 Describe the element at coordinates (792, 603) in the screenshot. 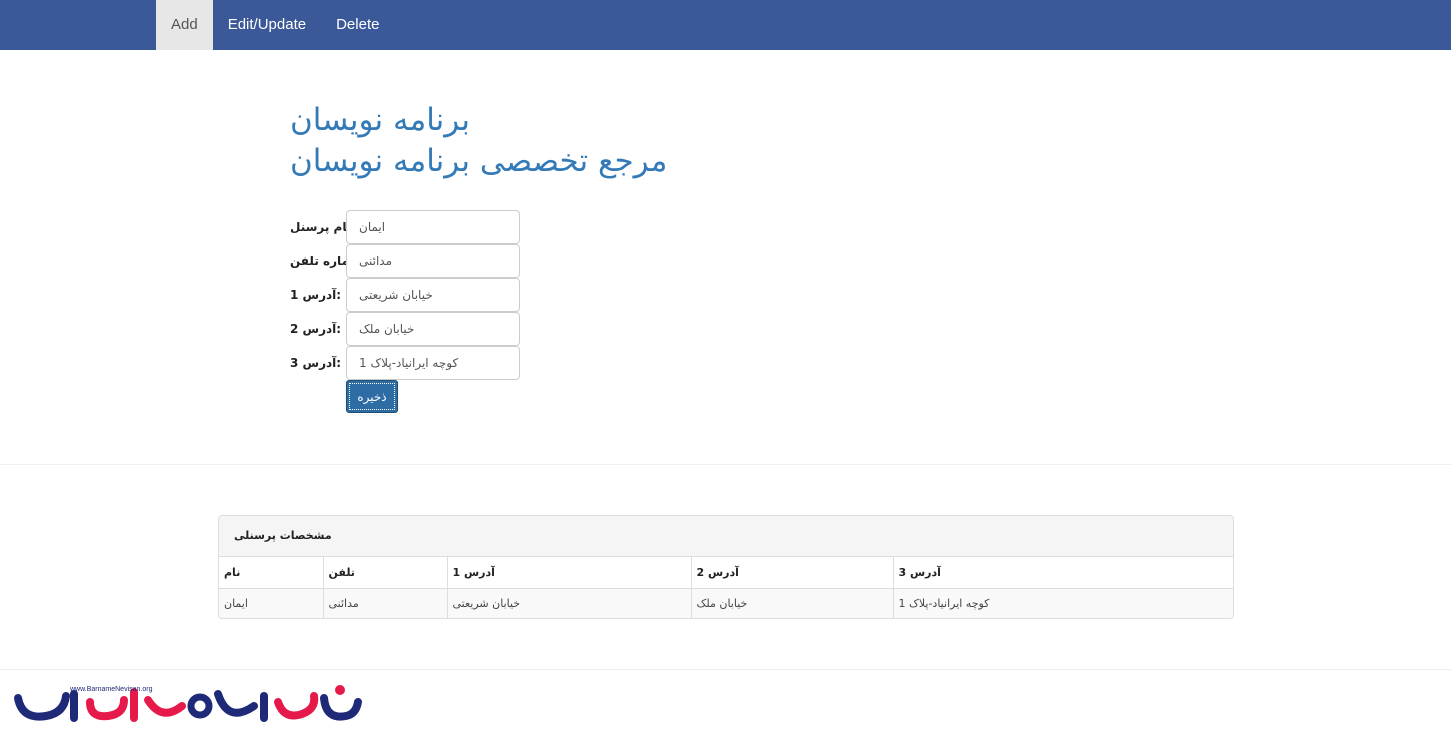

I see `cell-address2: خیابان ملک` at that location.